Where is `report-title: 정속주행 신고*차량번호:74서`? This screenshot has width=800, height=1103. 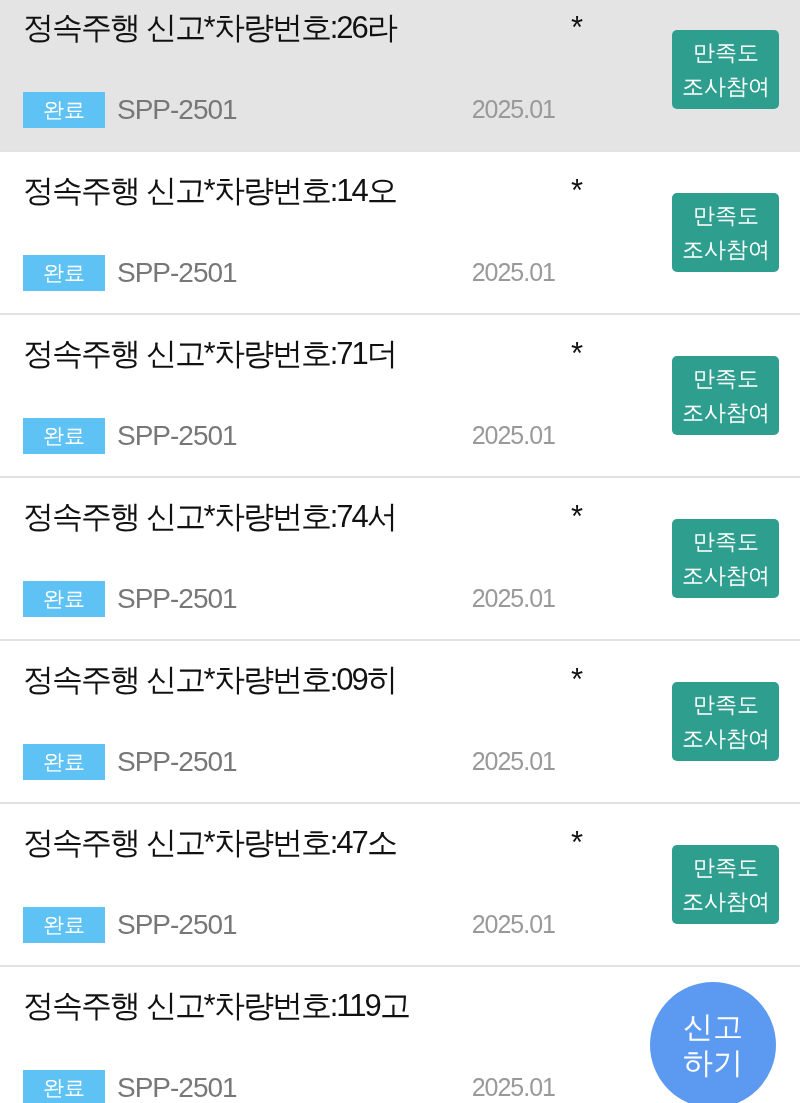 report-title: 정속주행 신고*차량번호:74서 is located at coordinates (209, 517).